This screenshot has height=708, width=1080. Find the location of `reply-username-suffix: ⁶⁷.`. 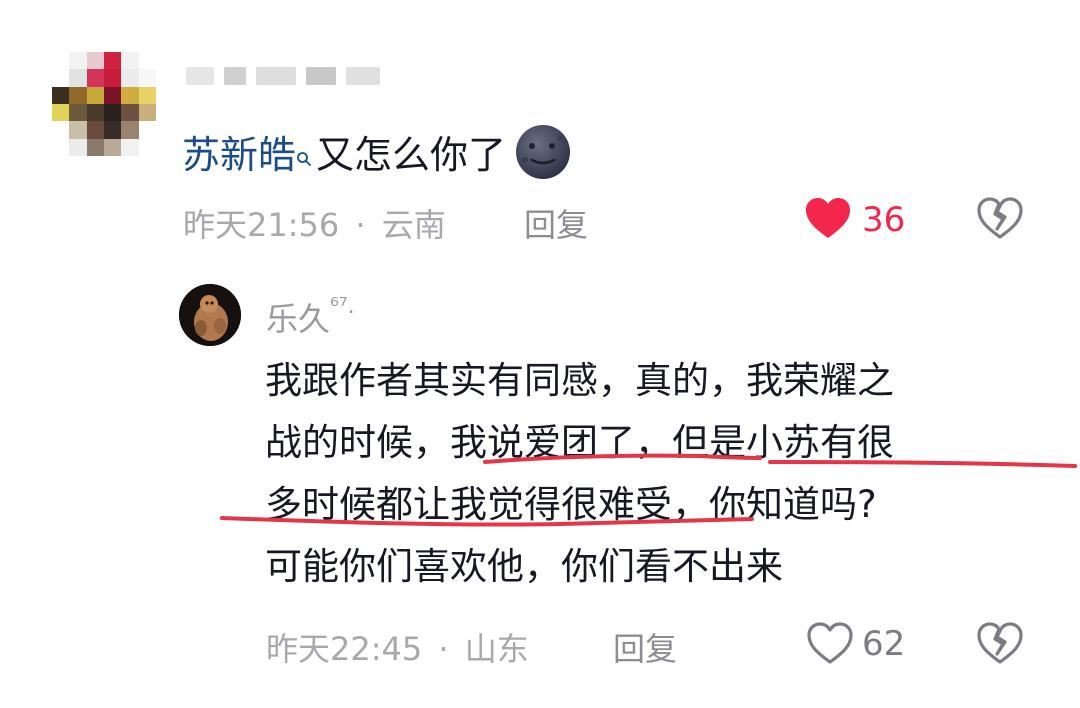

reply-username-suffix: ⁶⁷. is located at coordinates (342, 306).